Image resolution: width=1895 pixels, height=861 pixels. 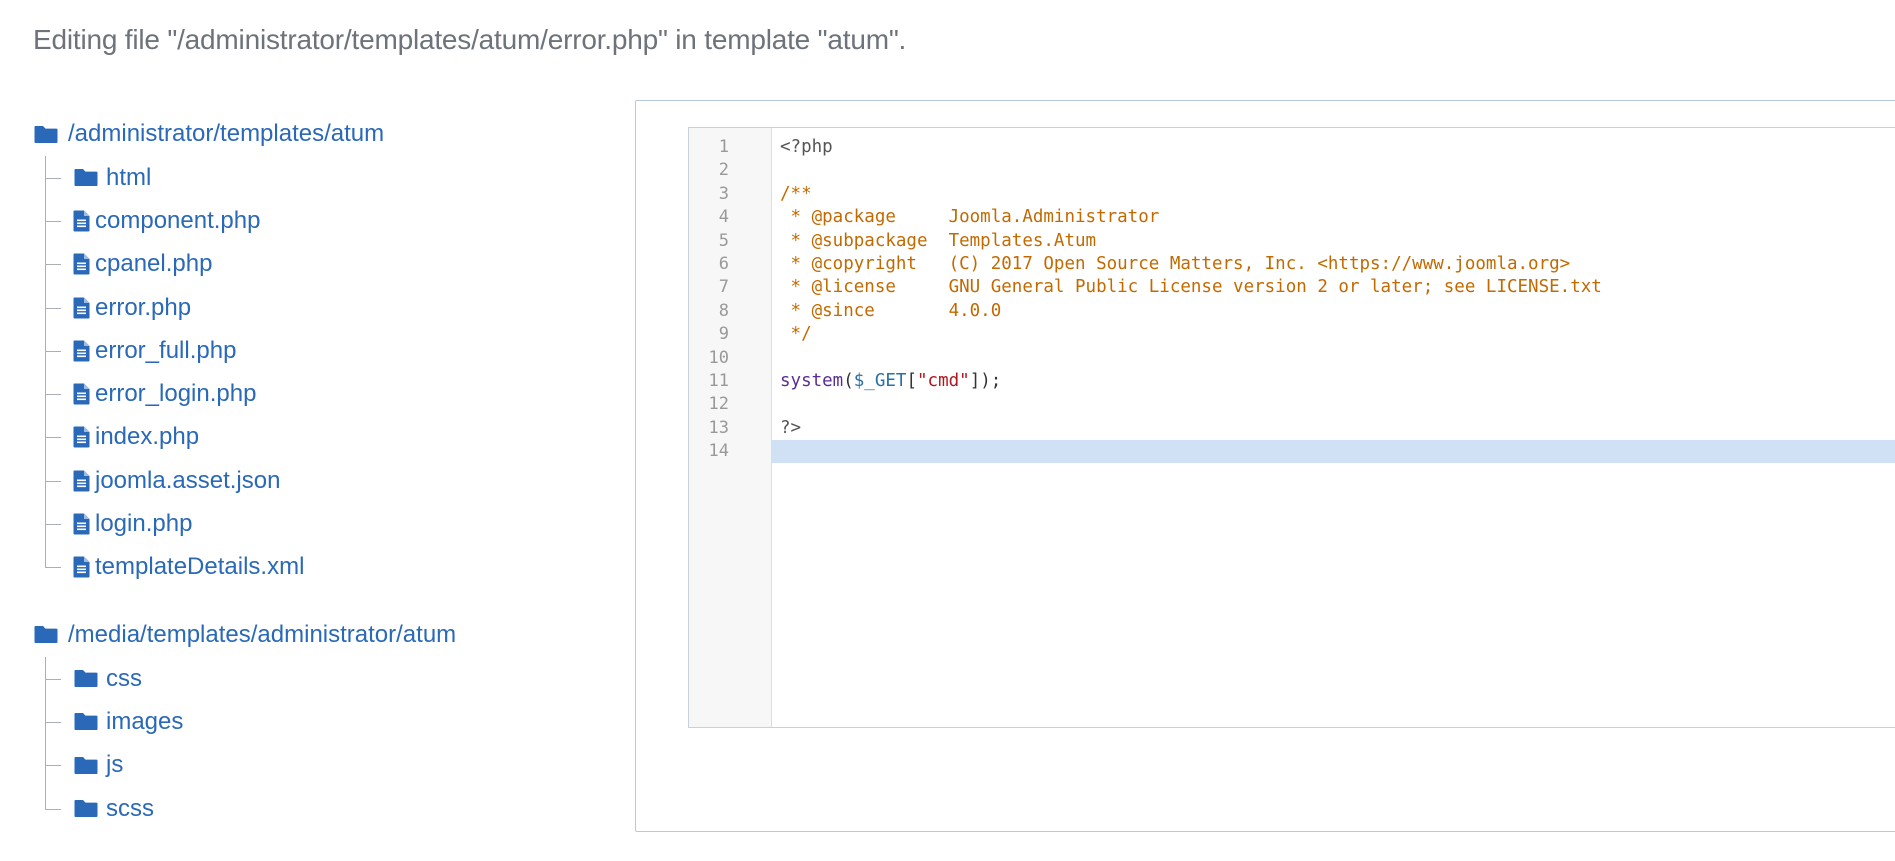 I want to click on code-line: <?php, so click(x=1333, y=147).